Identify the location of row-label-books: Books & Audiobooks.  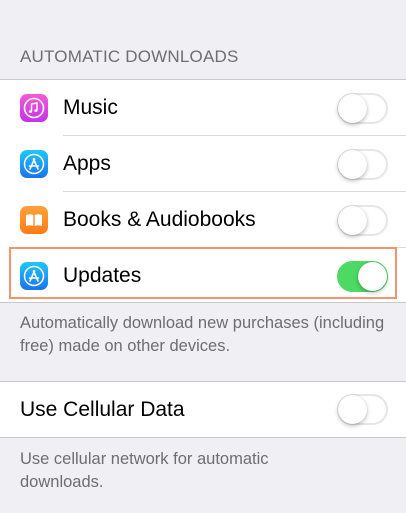
(159, 219).